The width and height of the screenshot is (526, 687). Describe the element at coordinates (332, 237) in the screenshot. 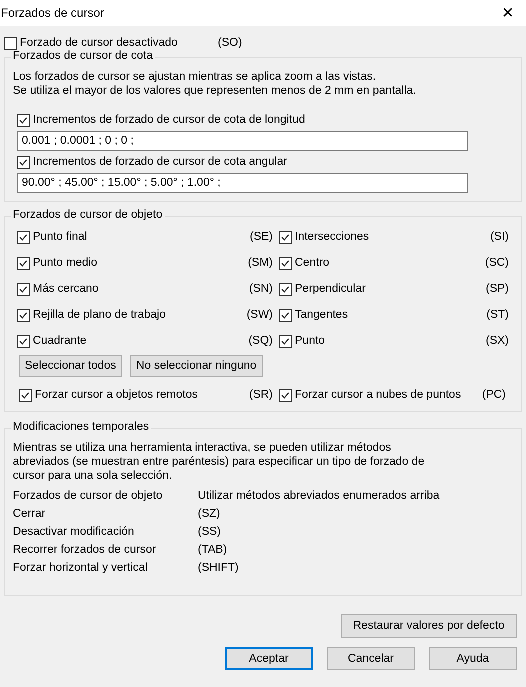

I see `checkbox-label: Intersecciones` at that location.